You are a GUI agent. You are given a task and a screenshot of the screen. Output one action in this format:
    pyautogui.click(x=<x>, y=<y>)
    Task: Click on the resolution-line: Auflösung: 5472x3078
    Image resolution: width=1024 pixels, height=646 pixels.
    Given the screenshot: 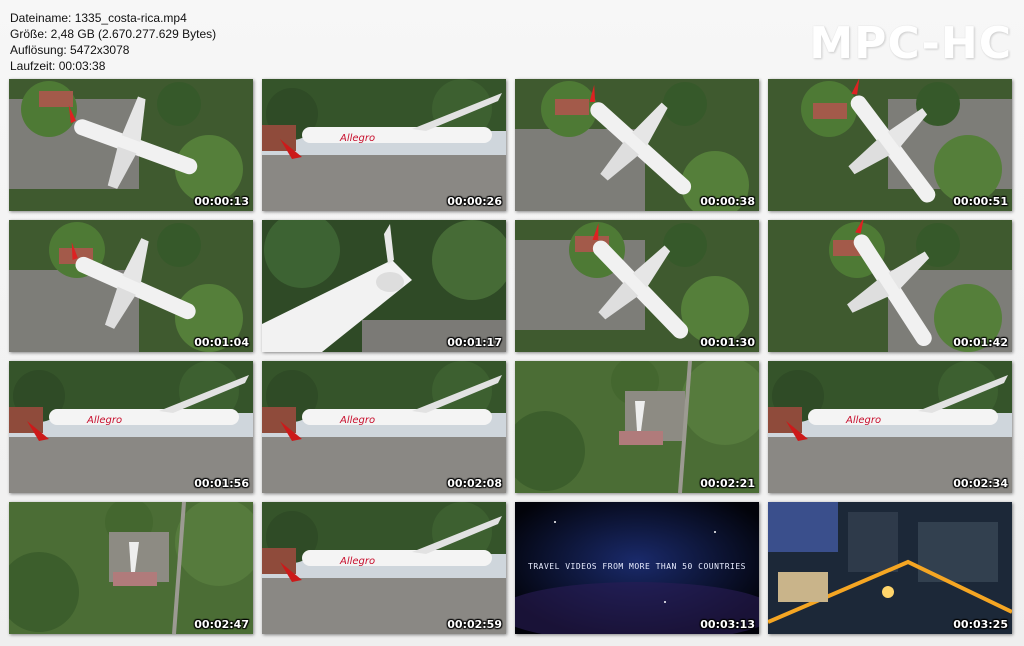 What is the action you would take?
    pyautogui.click(x=70, y=50)
    